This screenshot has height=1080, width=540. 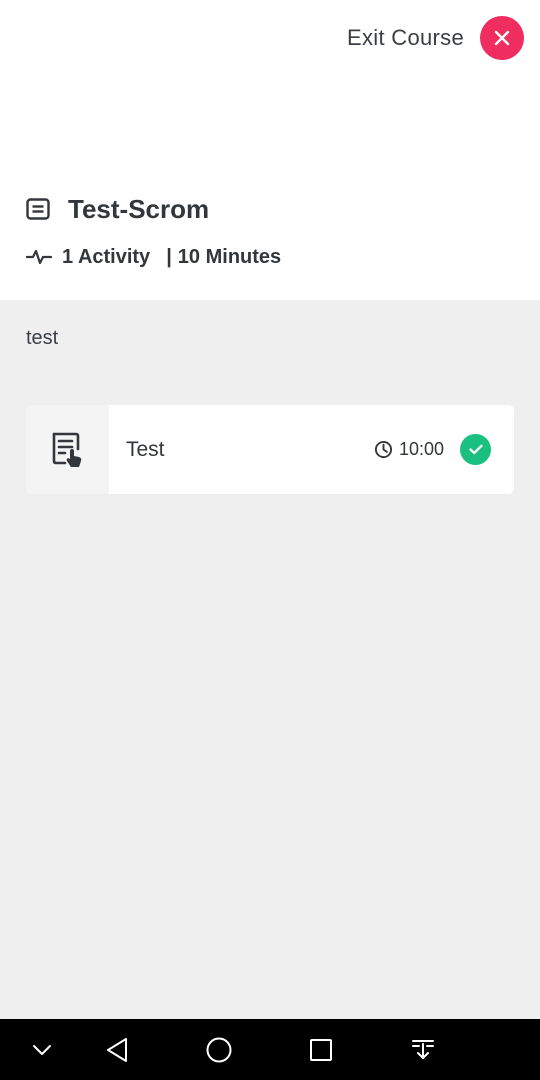 I want to click on home-icon, so click(x=219, y=1049).